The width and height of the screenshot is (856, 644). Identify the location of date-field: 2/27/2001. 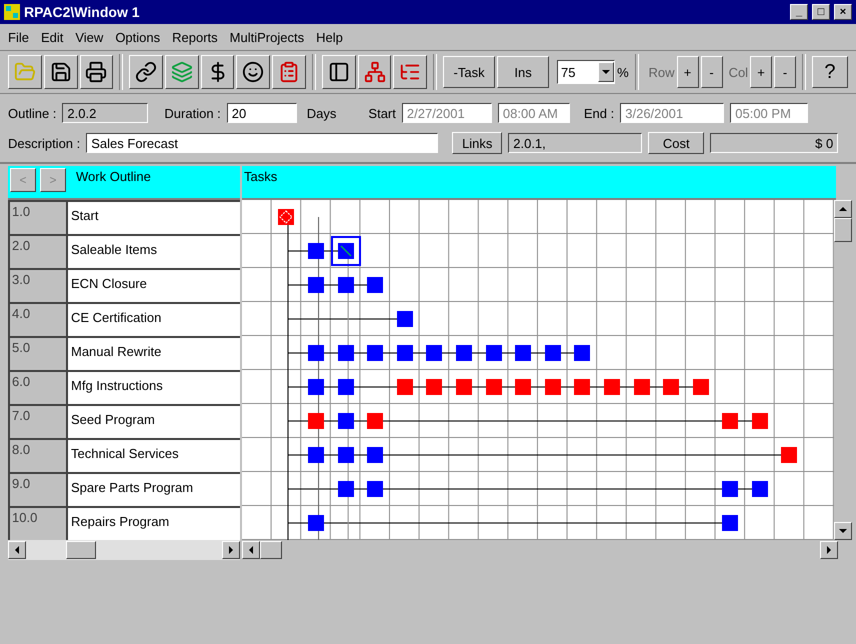
(447, 113).